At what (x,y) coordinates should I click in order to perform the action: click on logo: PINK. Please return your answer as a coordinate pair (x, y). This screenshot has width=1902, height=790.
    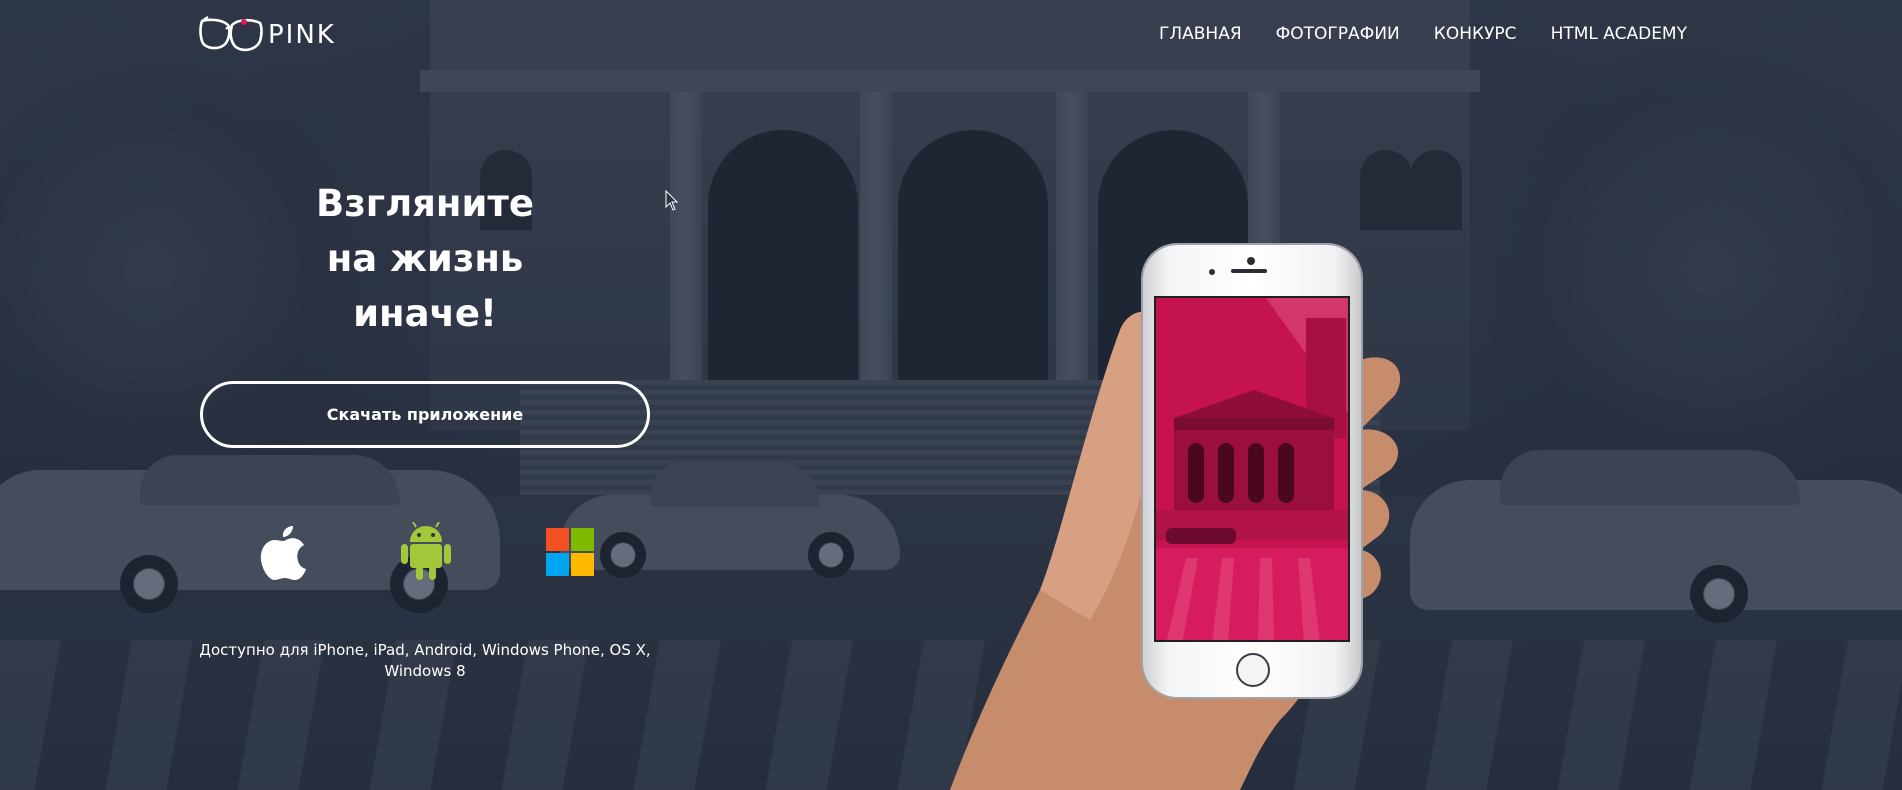
    Looking at the image, I should click on (274, 35).